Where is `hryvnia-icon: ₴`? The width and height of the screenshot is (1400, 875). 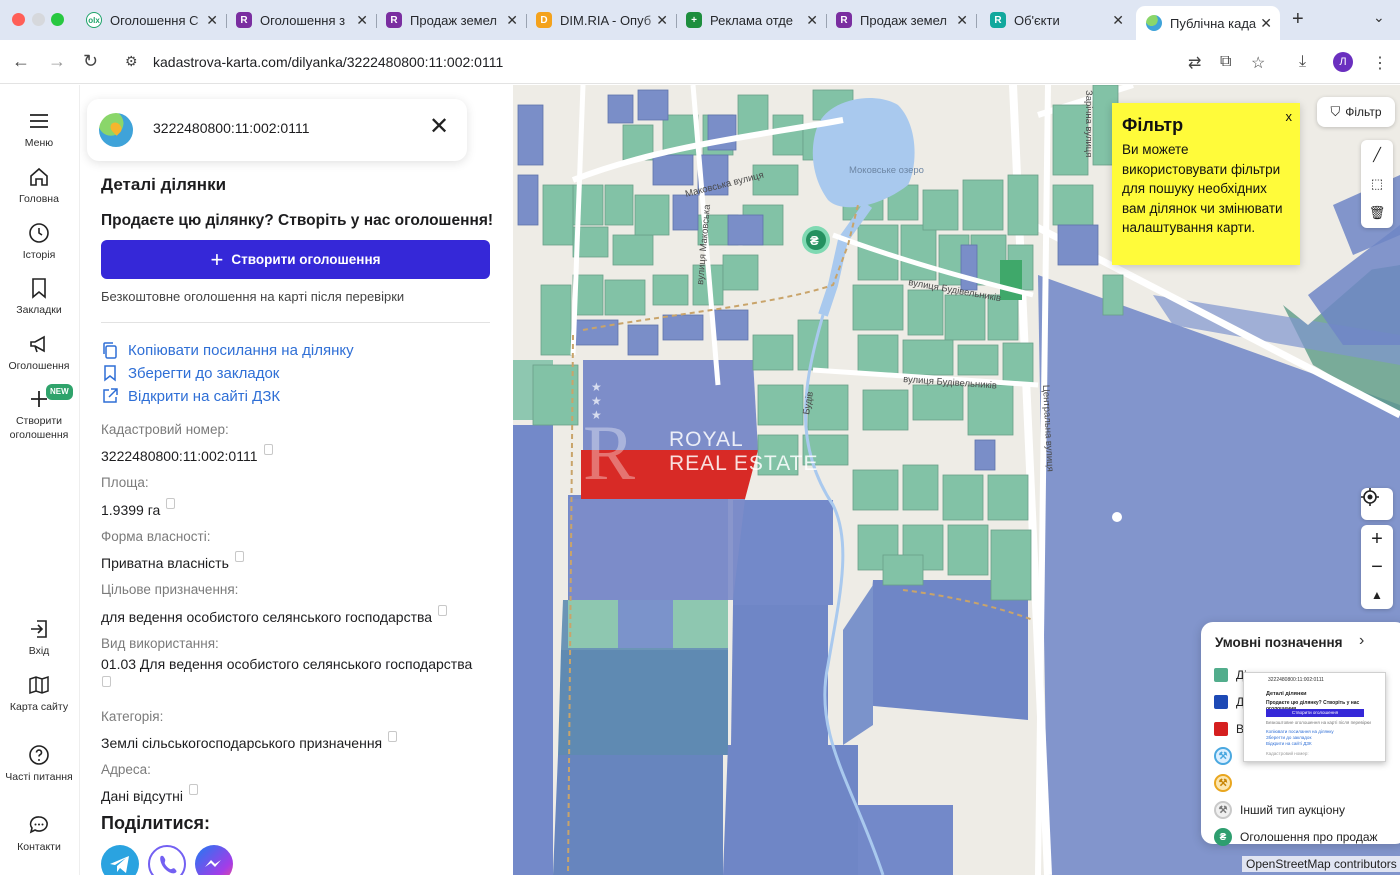
hryvnia-icon: ₴ is located at coordinates (1223, 837).